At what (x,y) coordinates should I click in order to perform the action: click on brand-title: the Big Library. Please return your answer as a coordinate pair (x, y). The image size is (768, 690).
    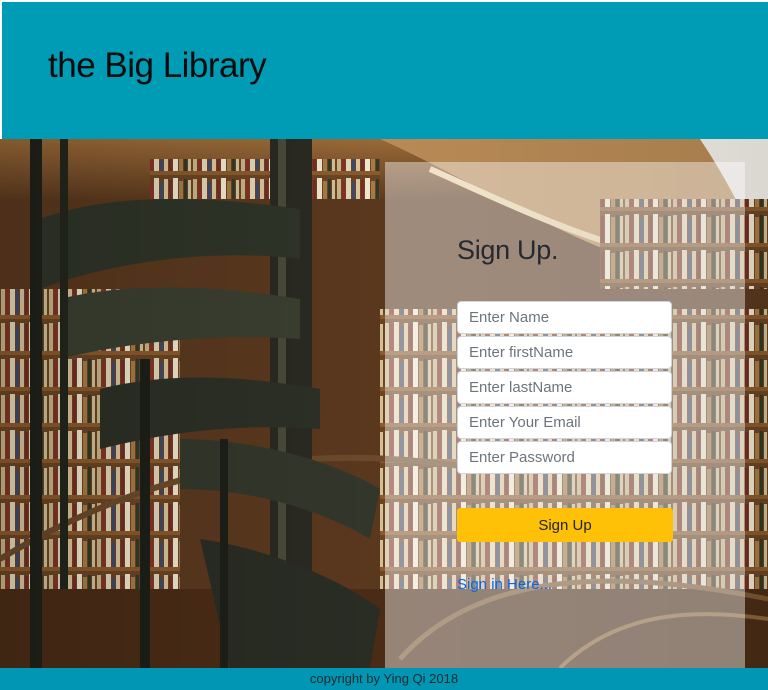
    Looking at the image, I should click on (157, 65).